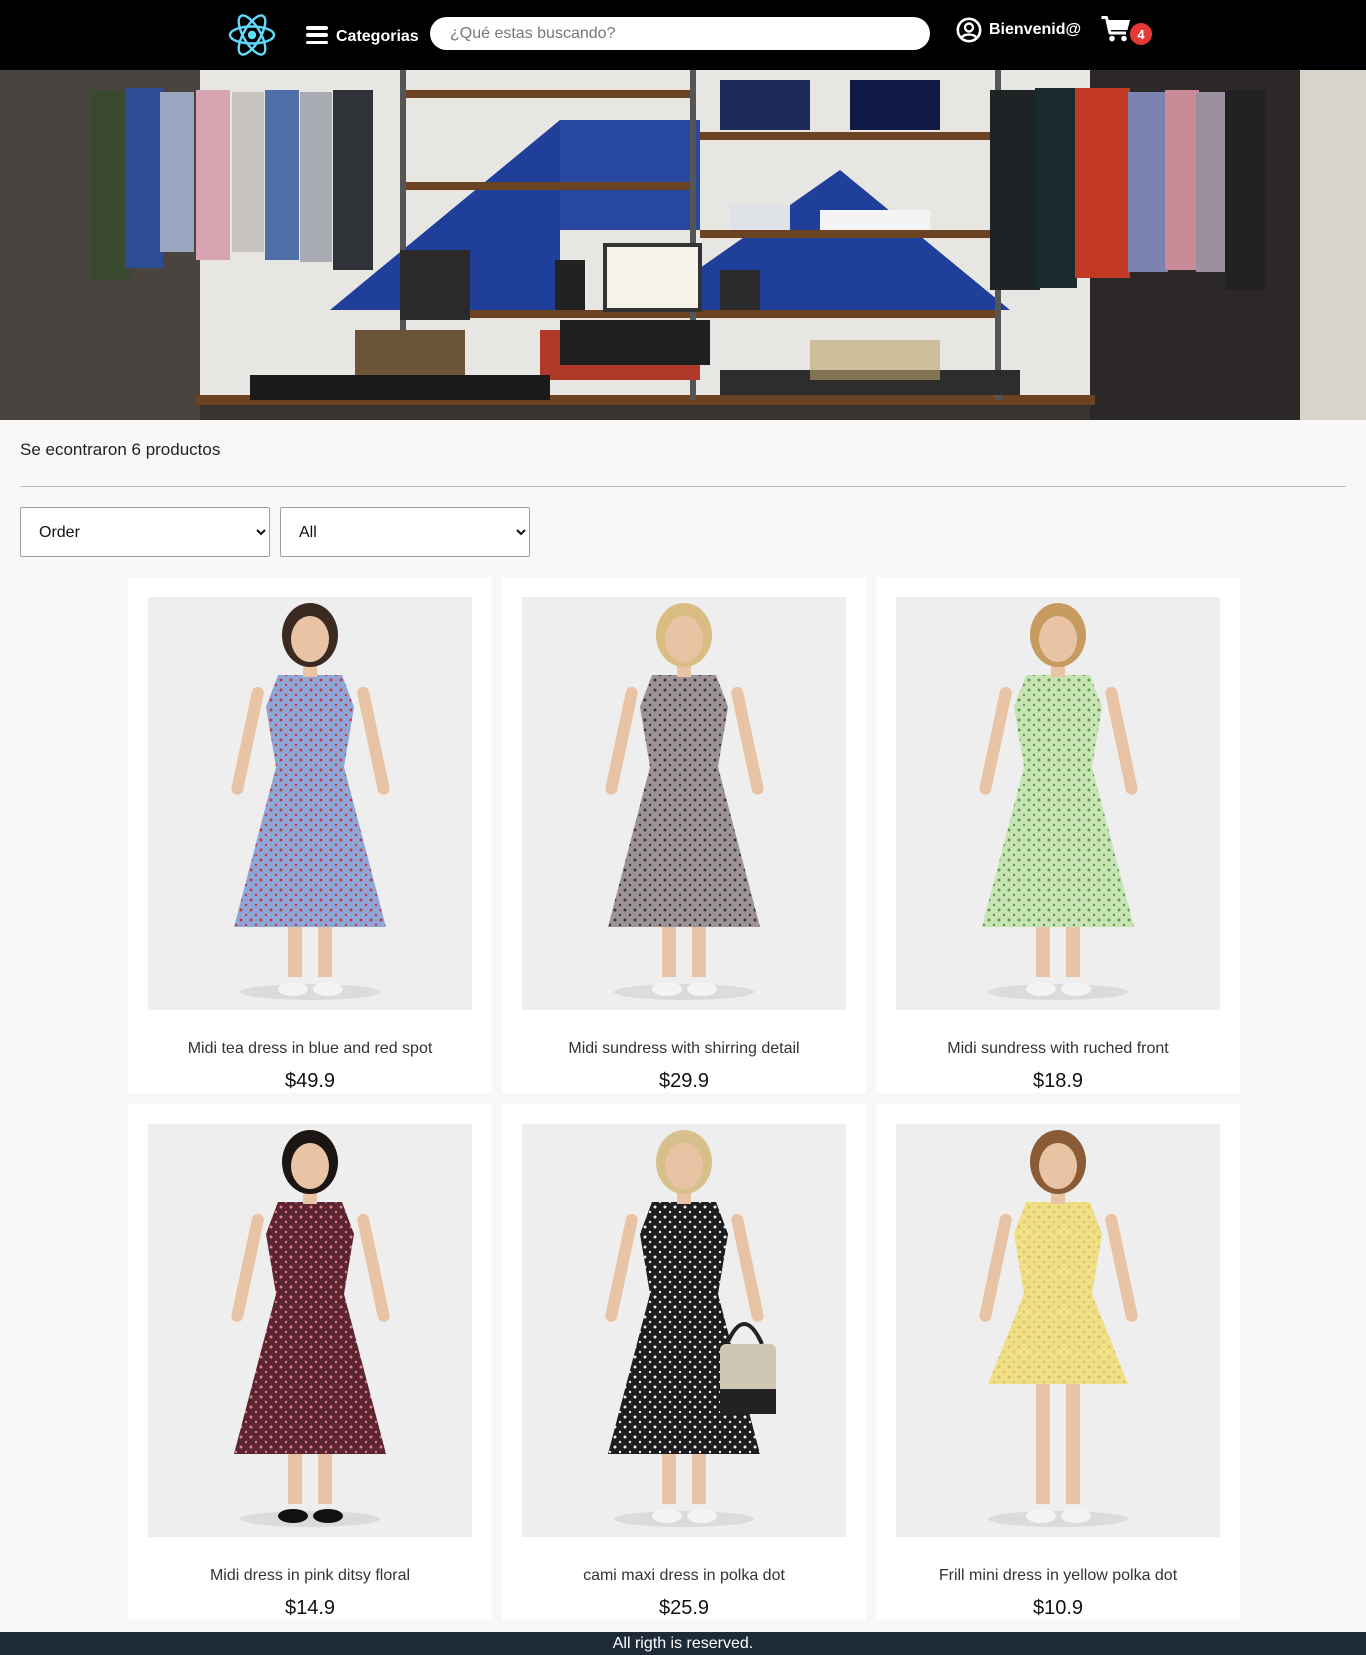 This screenshot has width=1366, height=1655. Describe the element at coordinates (680, 33) in the screenshot. I see `search-input` at that location.